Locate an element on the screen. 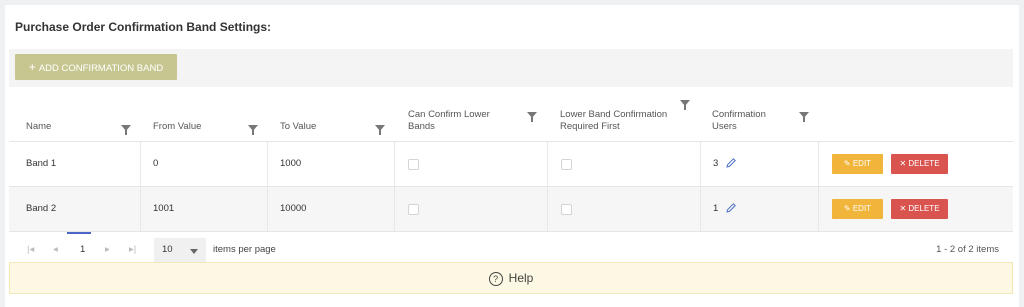  from-value: 1001 is located at coordinates (164, 208).